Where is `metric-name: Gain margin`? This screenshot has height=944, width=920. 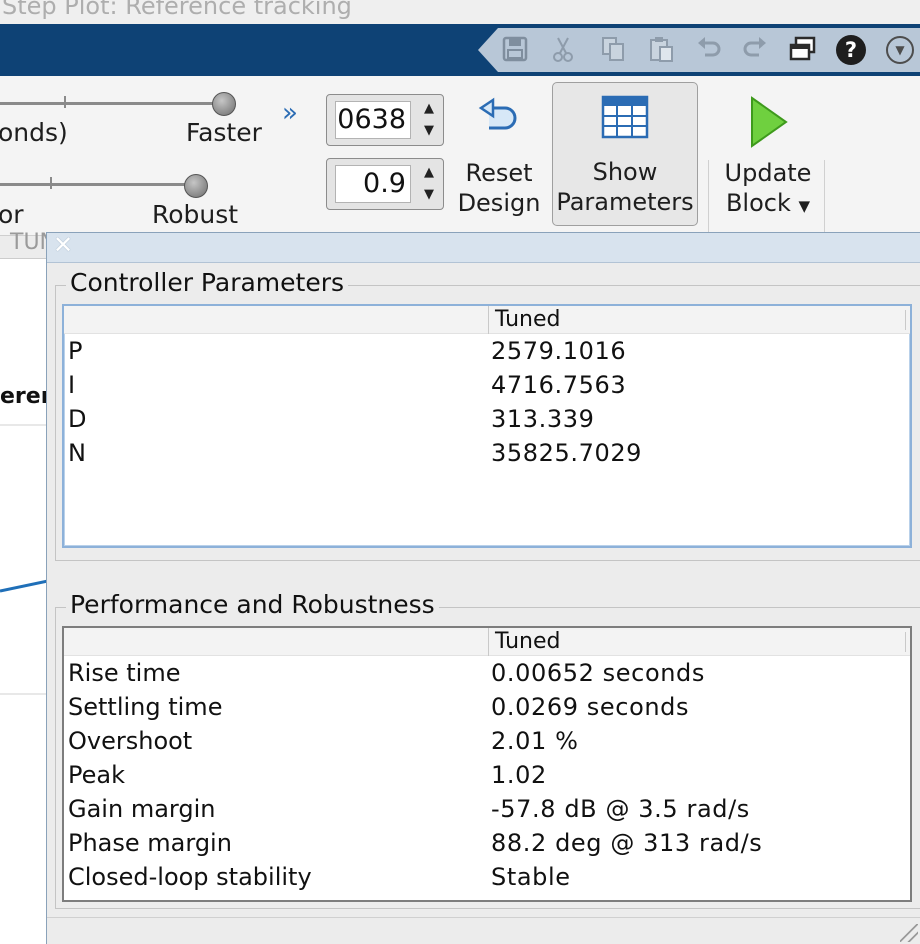
metric-name: Gain margin is located at coordinates (142, 809).